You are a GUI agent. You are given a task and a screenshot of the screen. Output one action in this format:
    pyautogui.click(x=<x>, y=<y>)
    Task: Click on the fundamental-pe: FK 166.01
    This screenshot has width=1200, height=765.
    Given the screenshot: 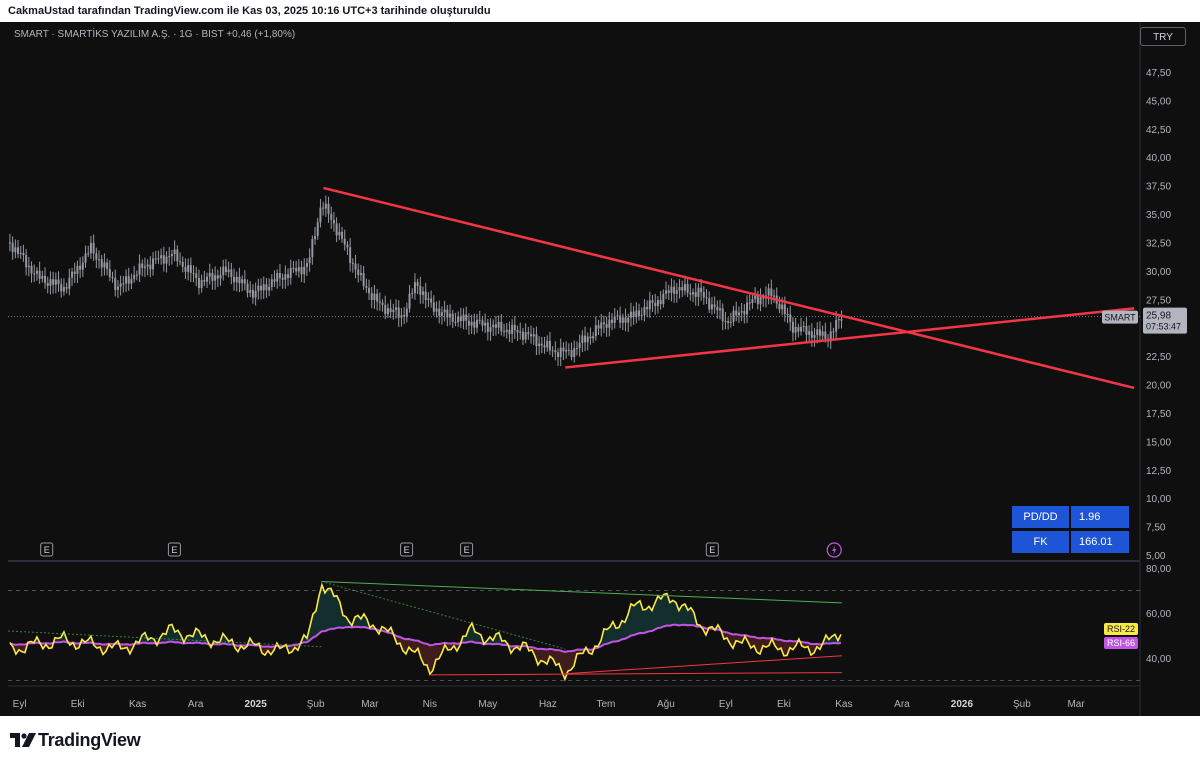 What is the action you would take?
    pyautogui.click(x=1070, y=542)
    